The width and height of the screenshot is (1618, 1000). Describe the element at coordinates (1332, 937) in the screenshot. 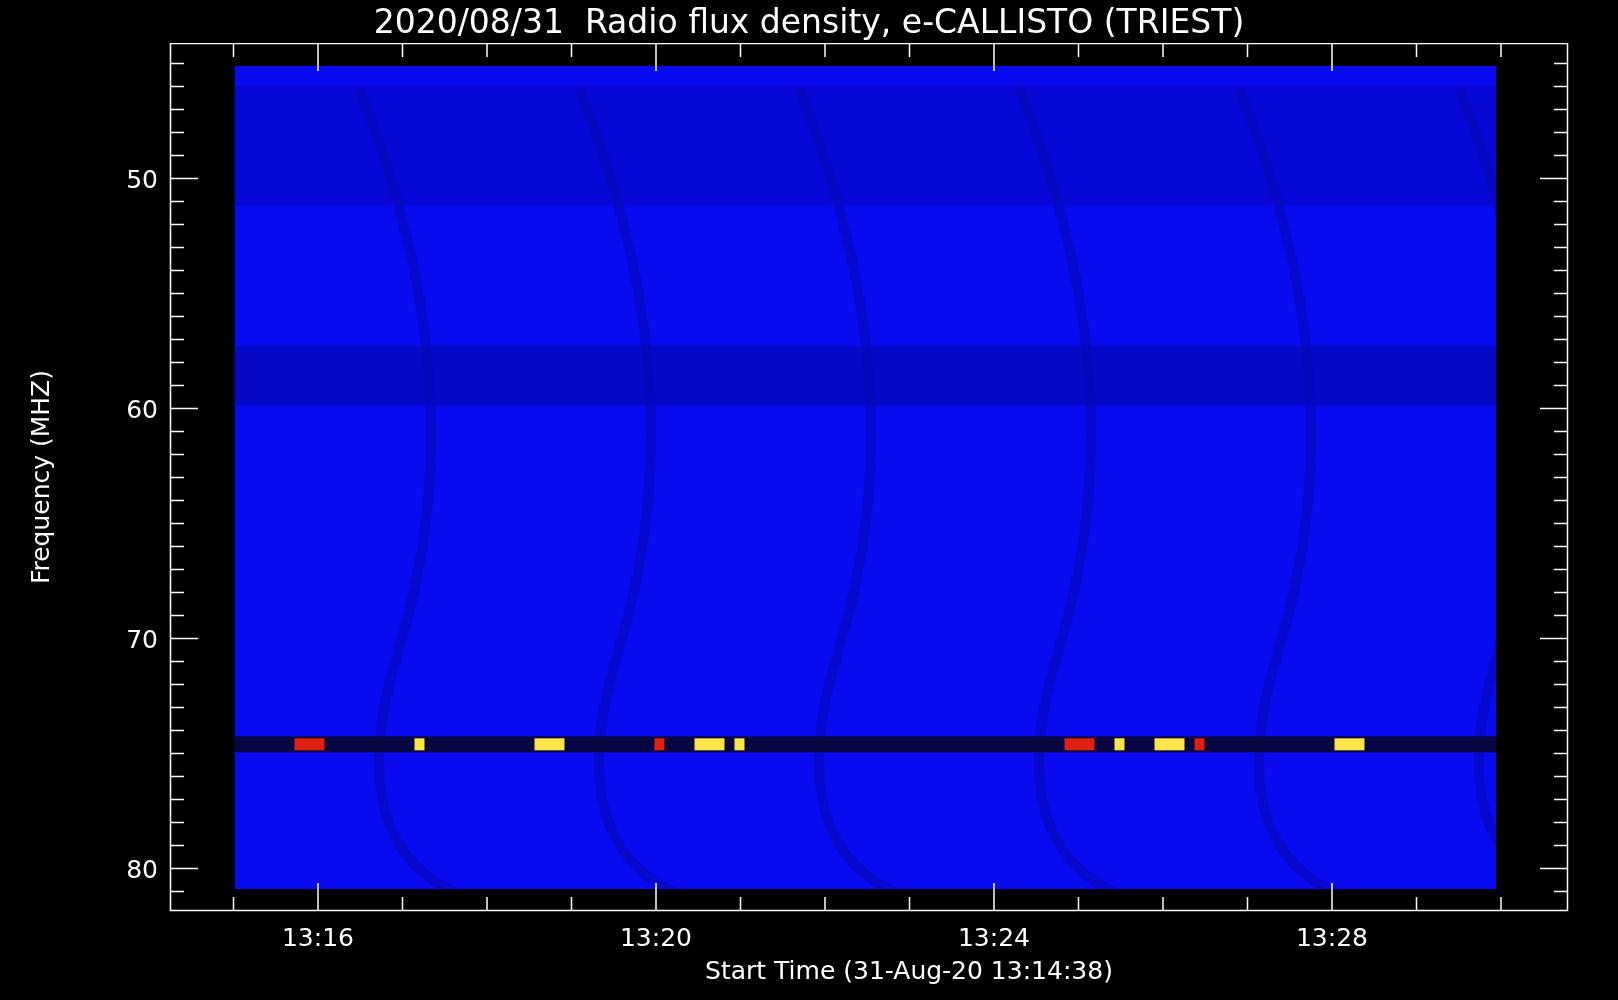

I see `x-tick-label: 13:28` at that location.